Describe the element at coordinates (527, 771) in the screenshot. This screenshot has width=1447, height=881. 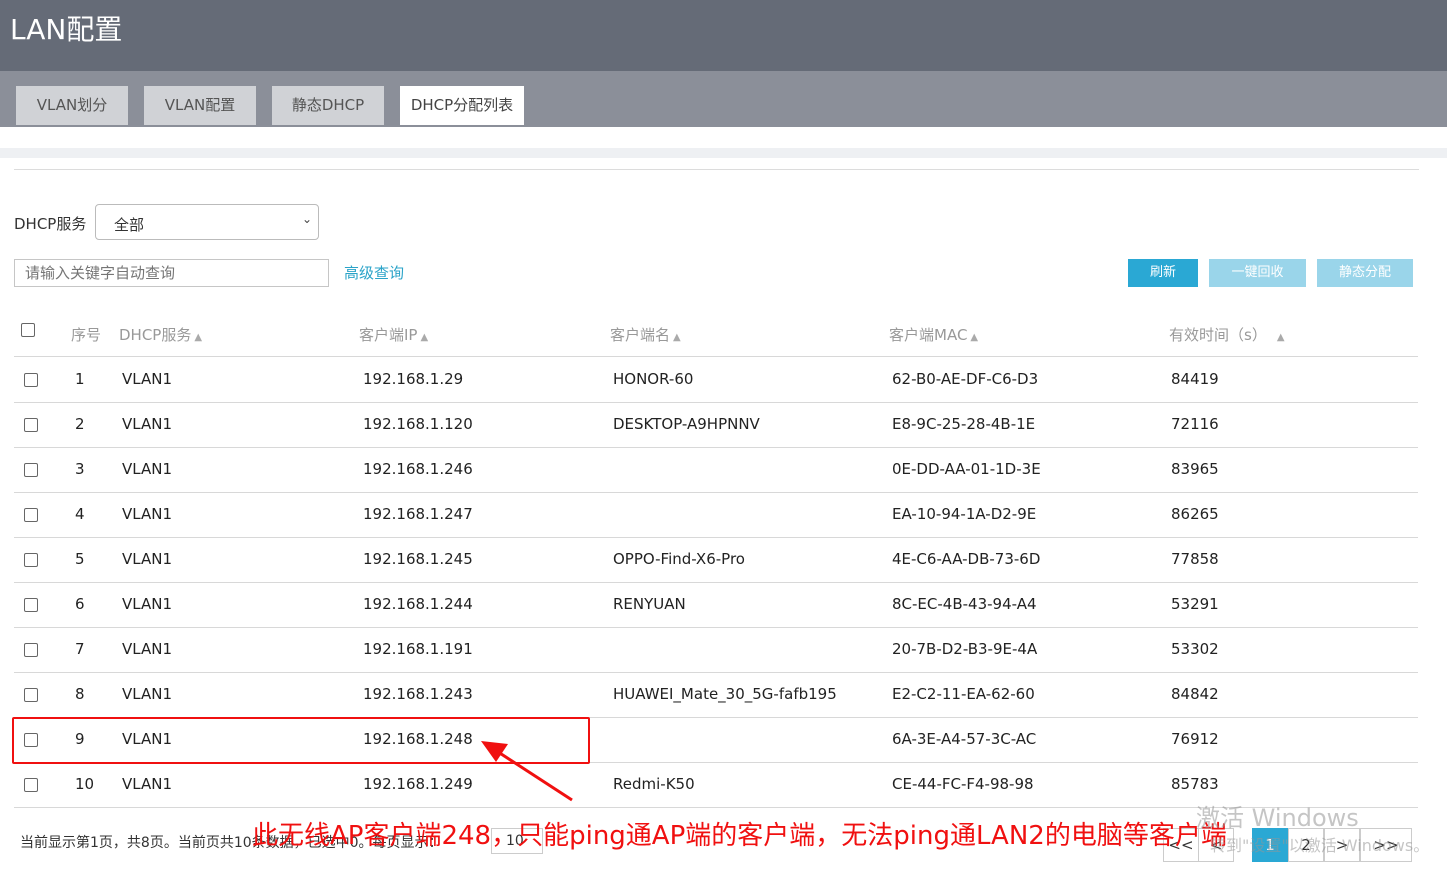
I see `annotation-arrow-icon` at that location.